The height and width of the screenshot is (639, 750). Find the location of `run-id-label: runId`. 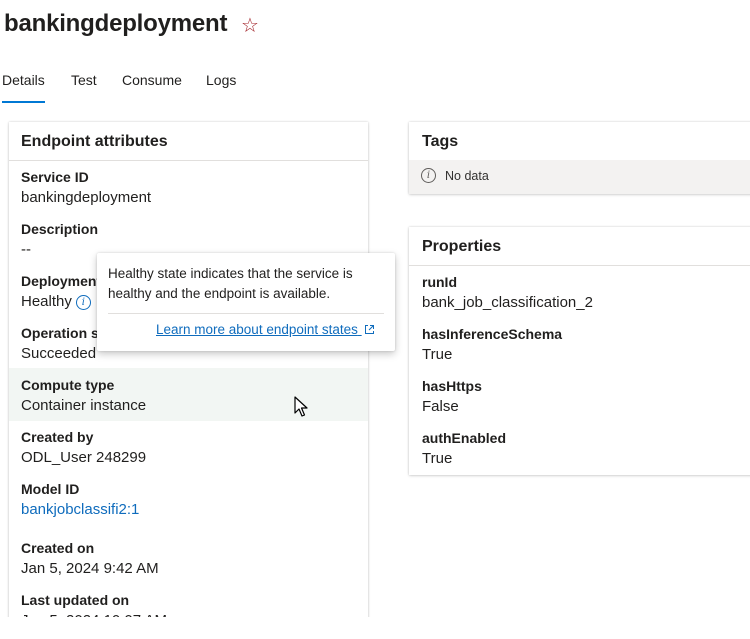

run-id-label: runId is located at coordinates (439, 282).